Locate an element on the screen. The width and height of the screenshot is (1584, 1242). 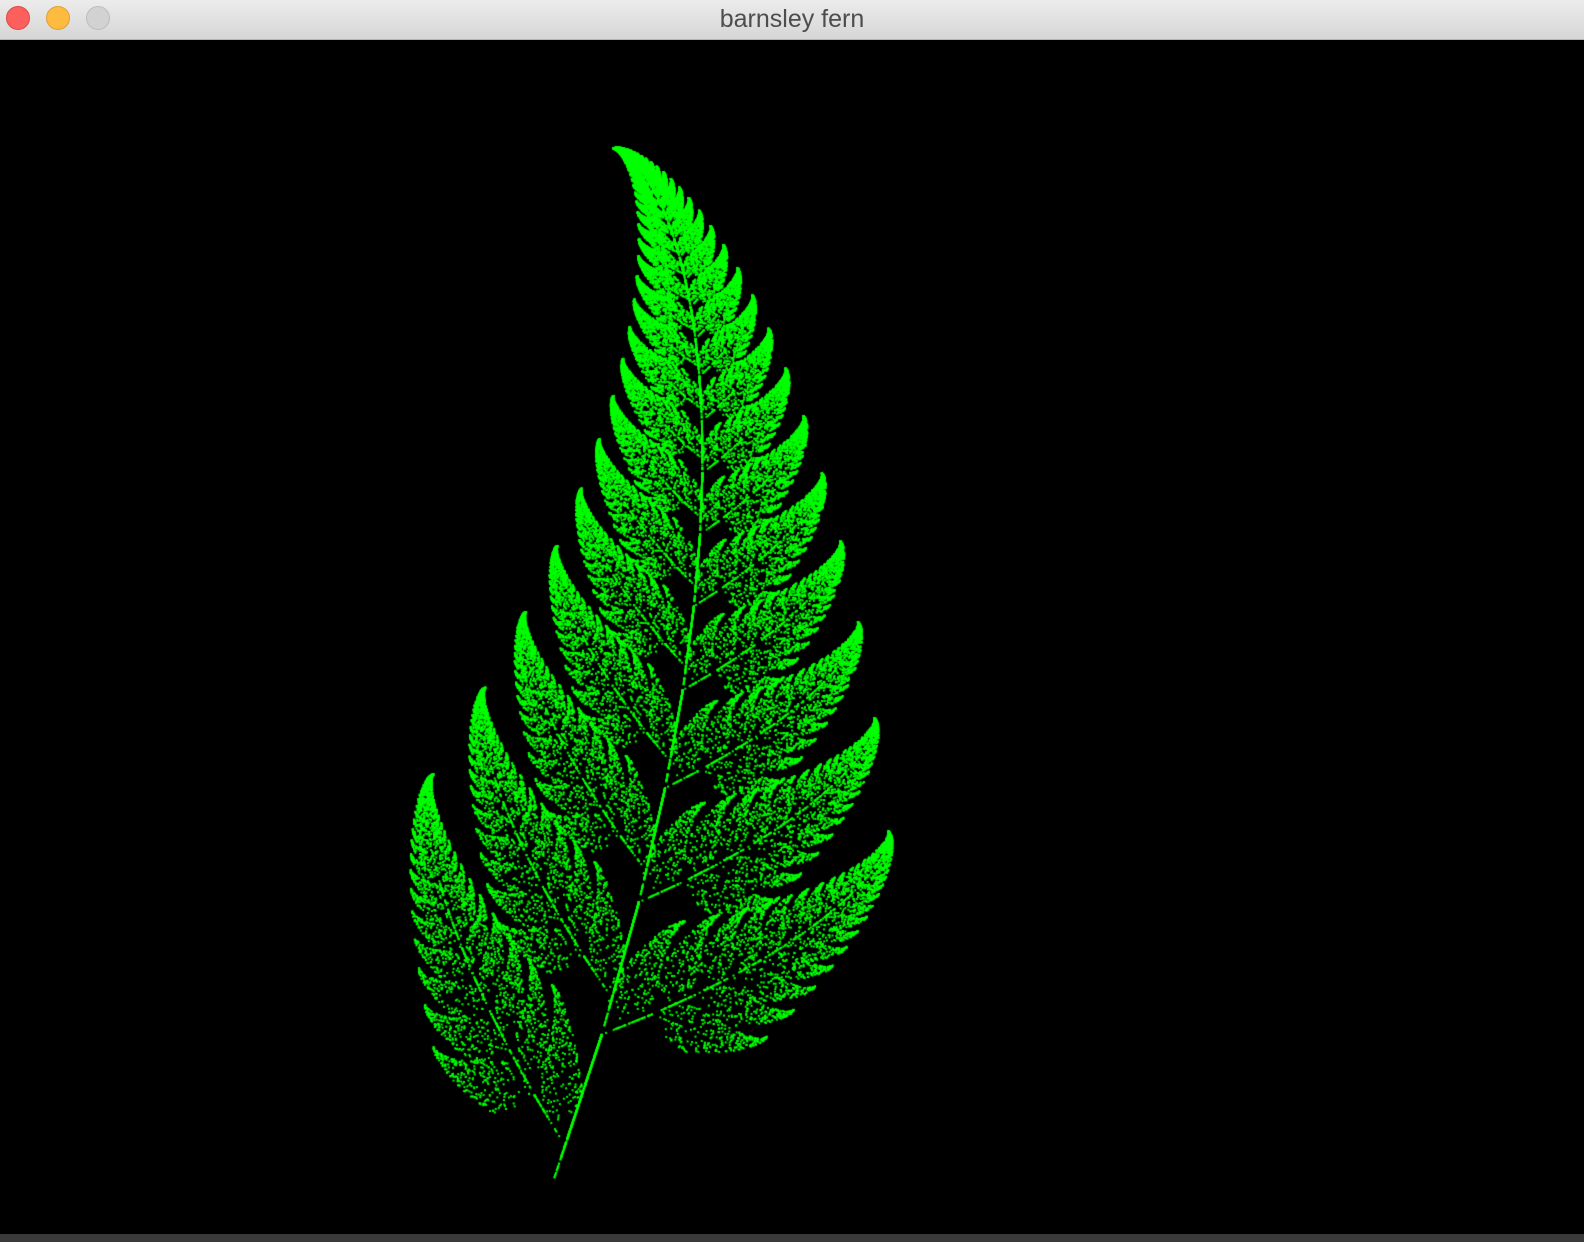
title-bar: barnsley fern is located at coordinates (792, 20).